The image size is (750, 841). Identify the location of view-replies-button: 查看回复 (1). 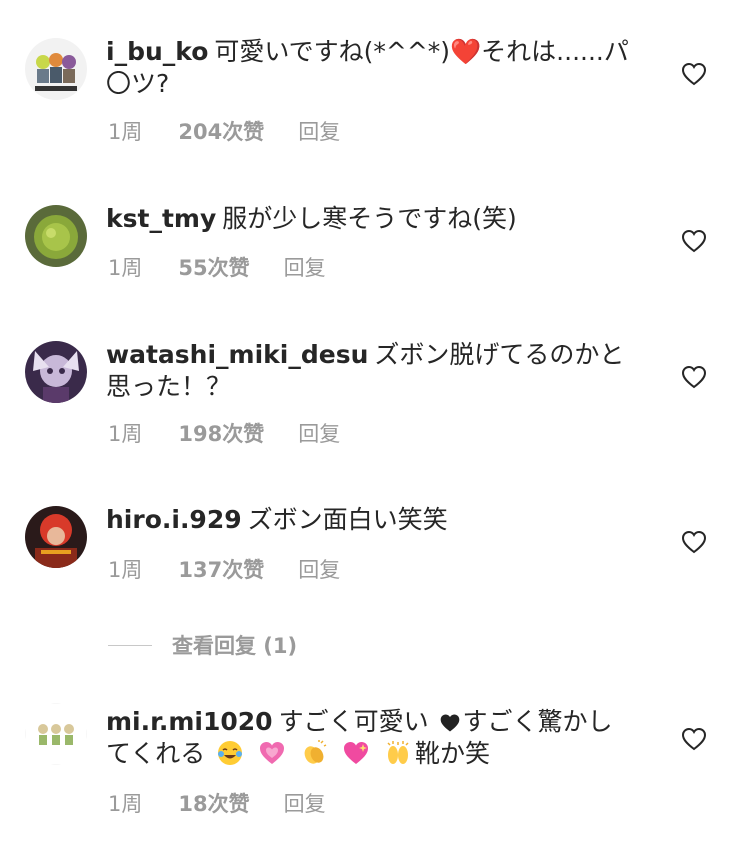
(202, 645).